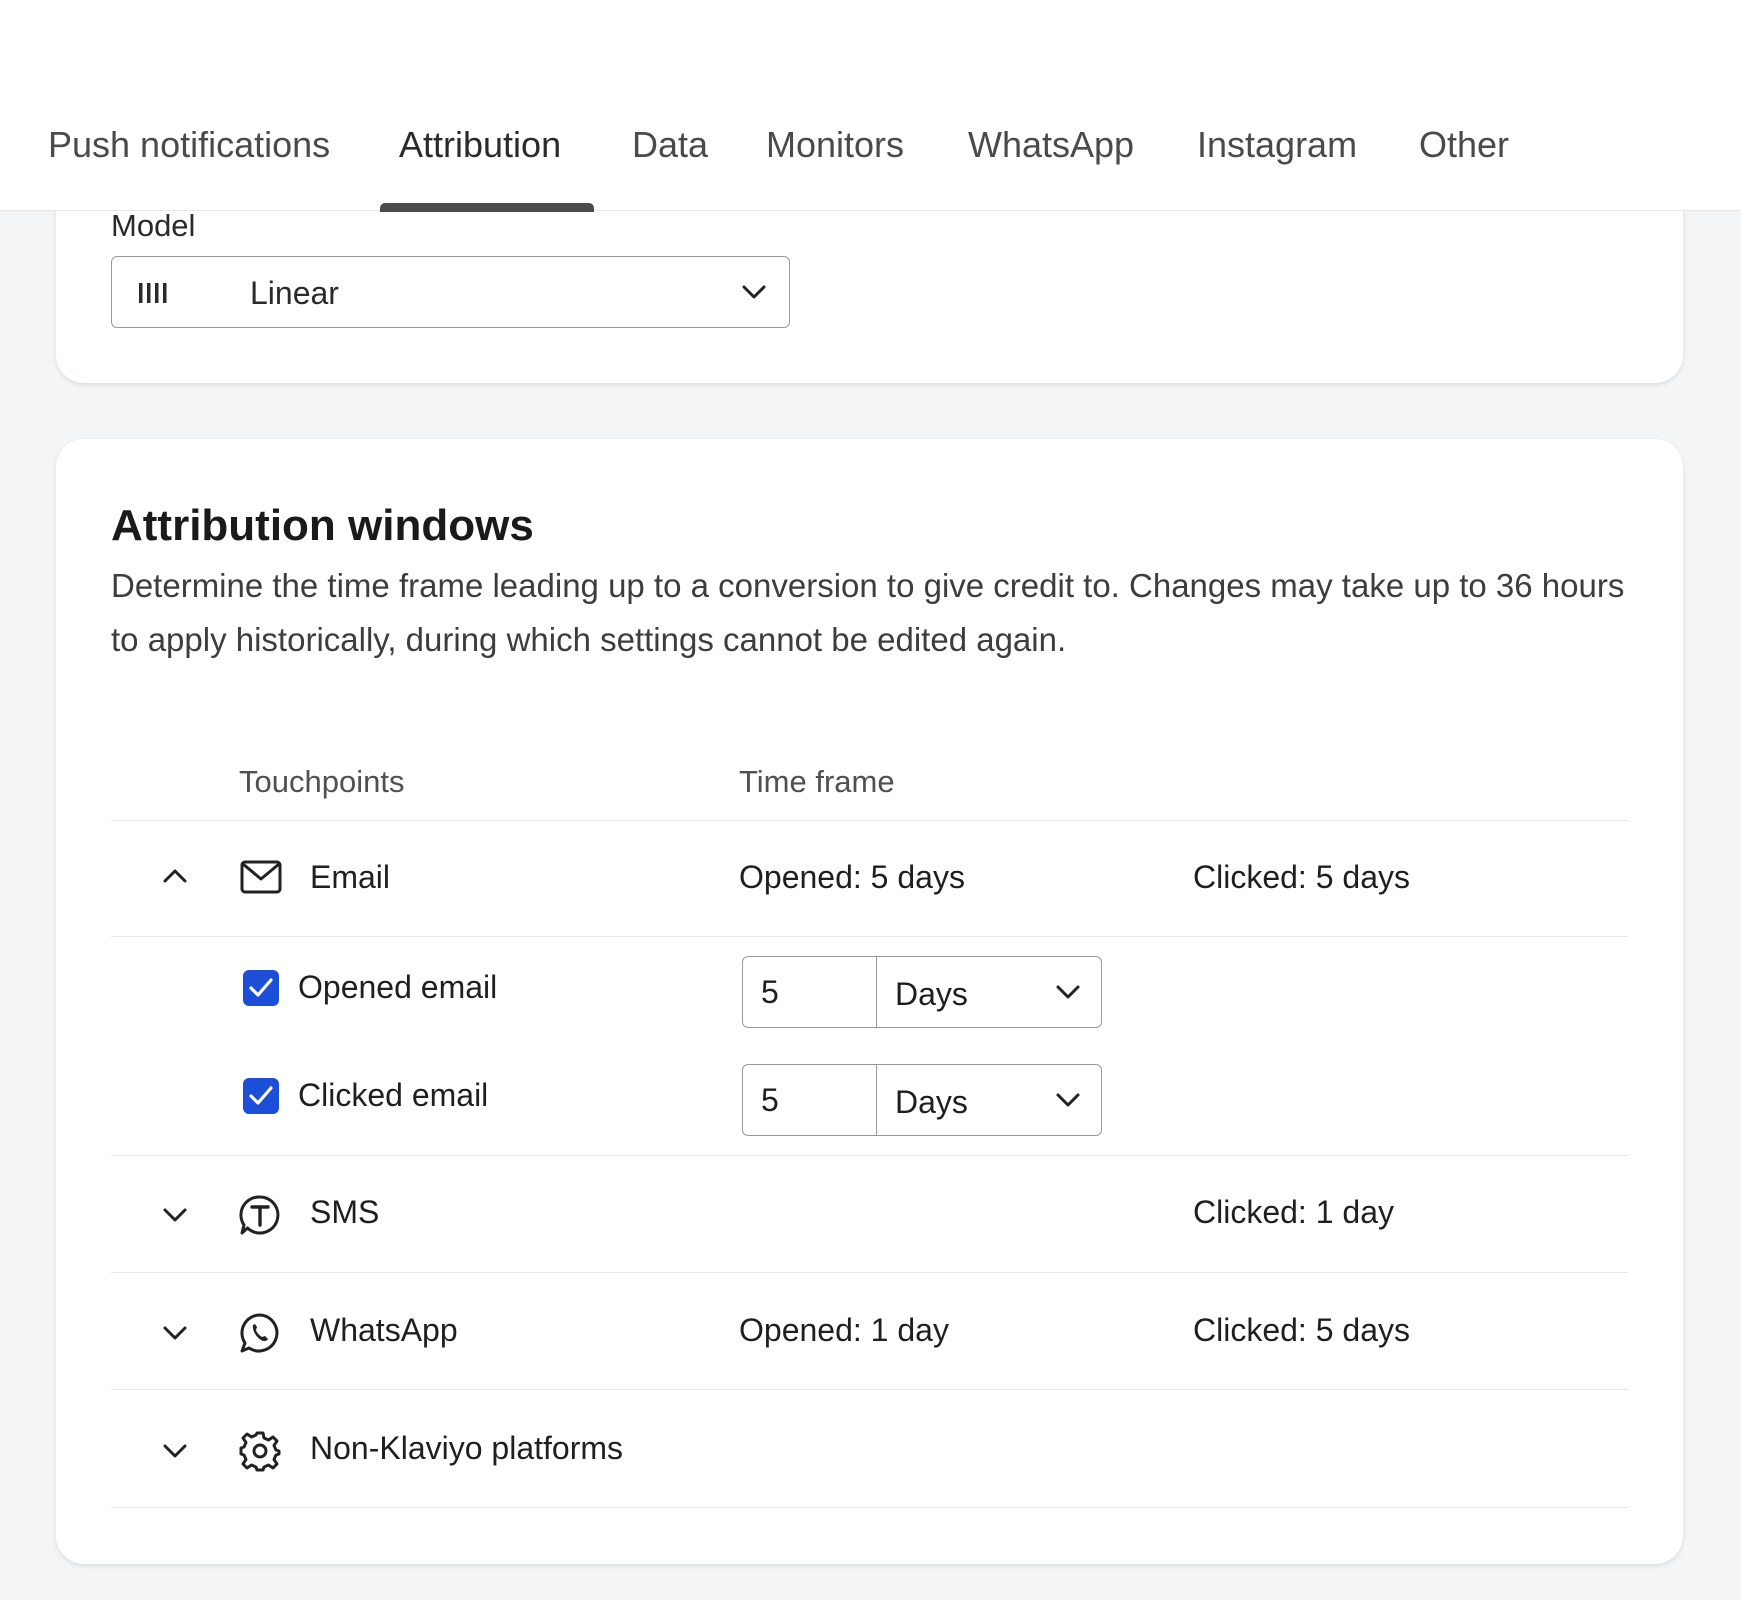  Describe the element at coordinates (931, 1102) in the screenshot. I see `clicked-email-unit-value: Days` at that location.